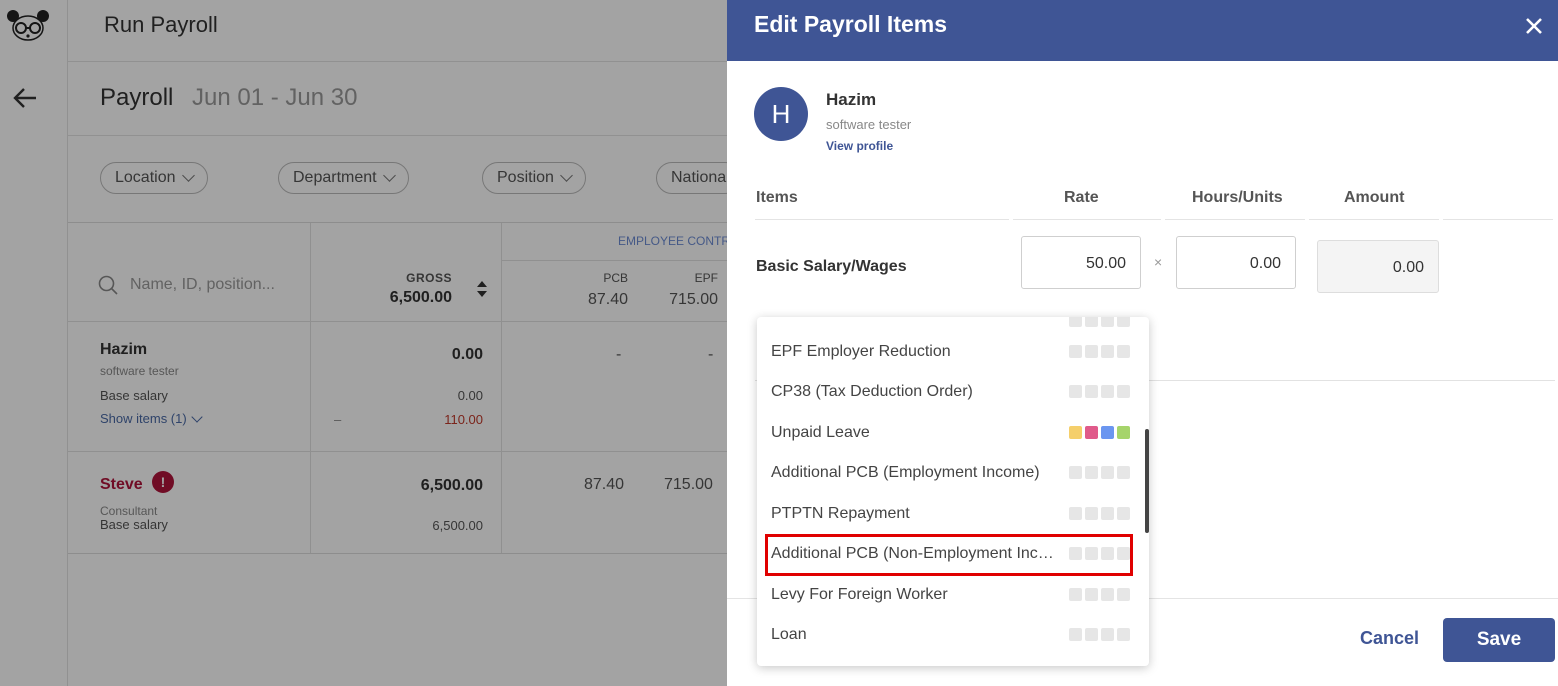  What do you see at coordinates (872, 391) in the screenshot?
I see `dropdown-item-label: CP38 (Tax Deduction Order)` at bounding box center [872, 391].